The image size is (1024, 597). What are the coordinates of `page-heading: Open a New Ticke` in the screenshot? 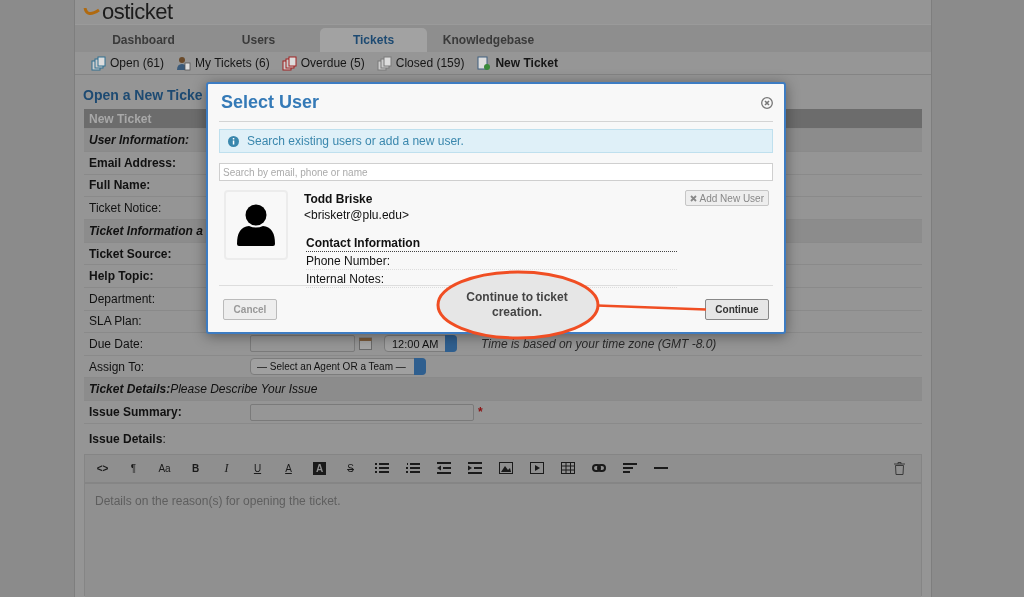 It's located at (143, 96).